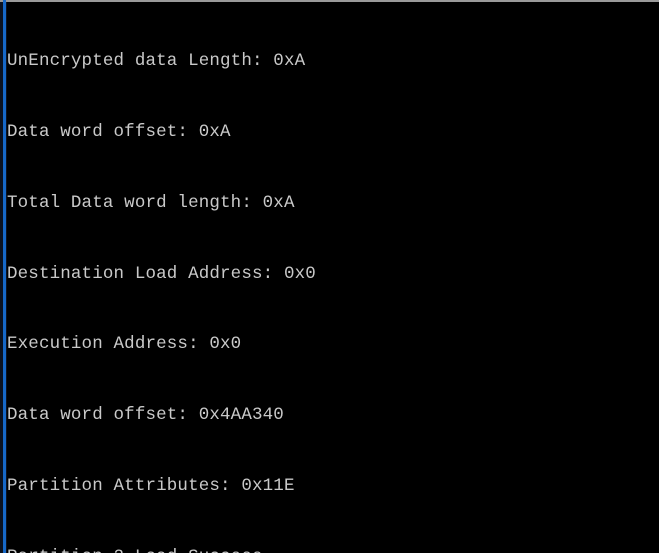  Describe the element at coordinates (4, 276) in the screenshot. I see `terminal-scroll-accent-bar` at that location.